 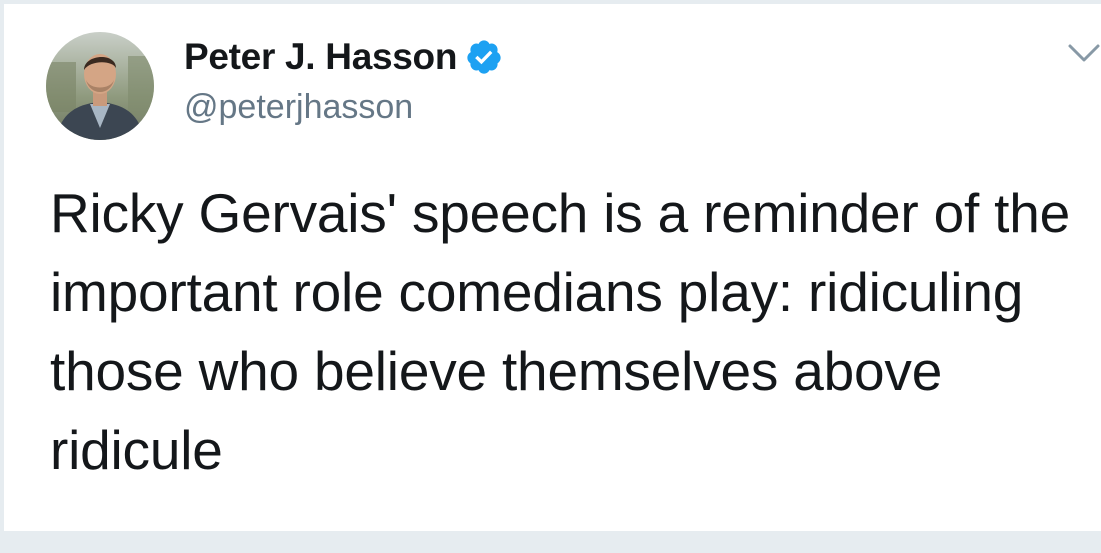 What do you see at coordinates (1084, 53) in the screenshot?
I see `chevron-down-icon` at bounding box center [1084, 53].